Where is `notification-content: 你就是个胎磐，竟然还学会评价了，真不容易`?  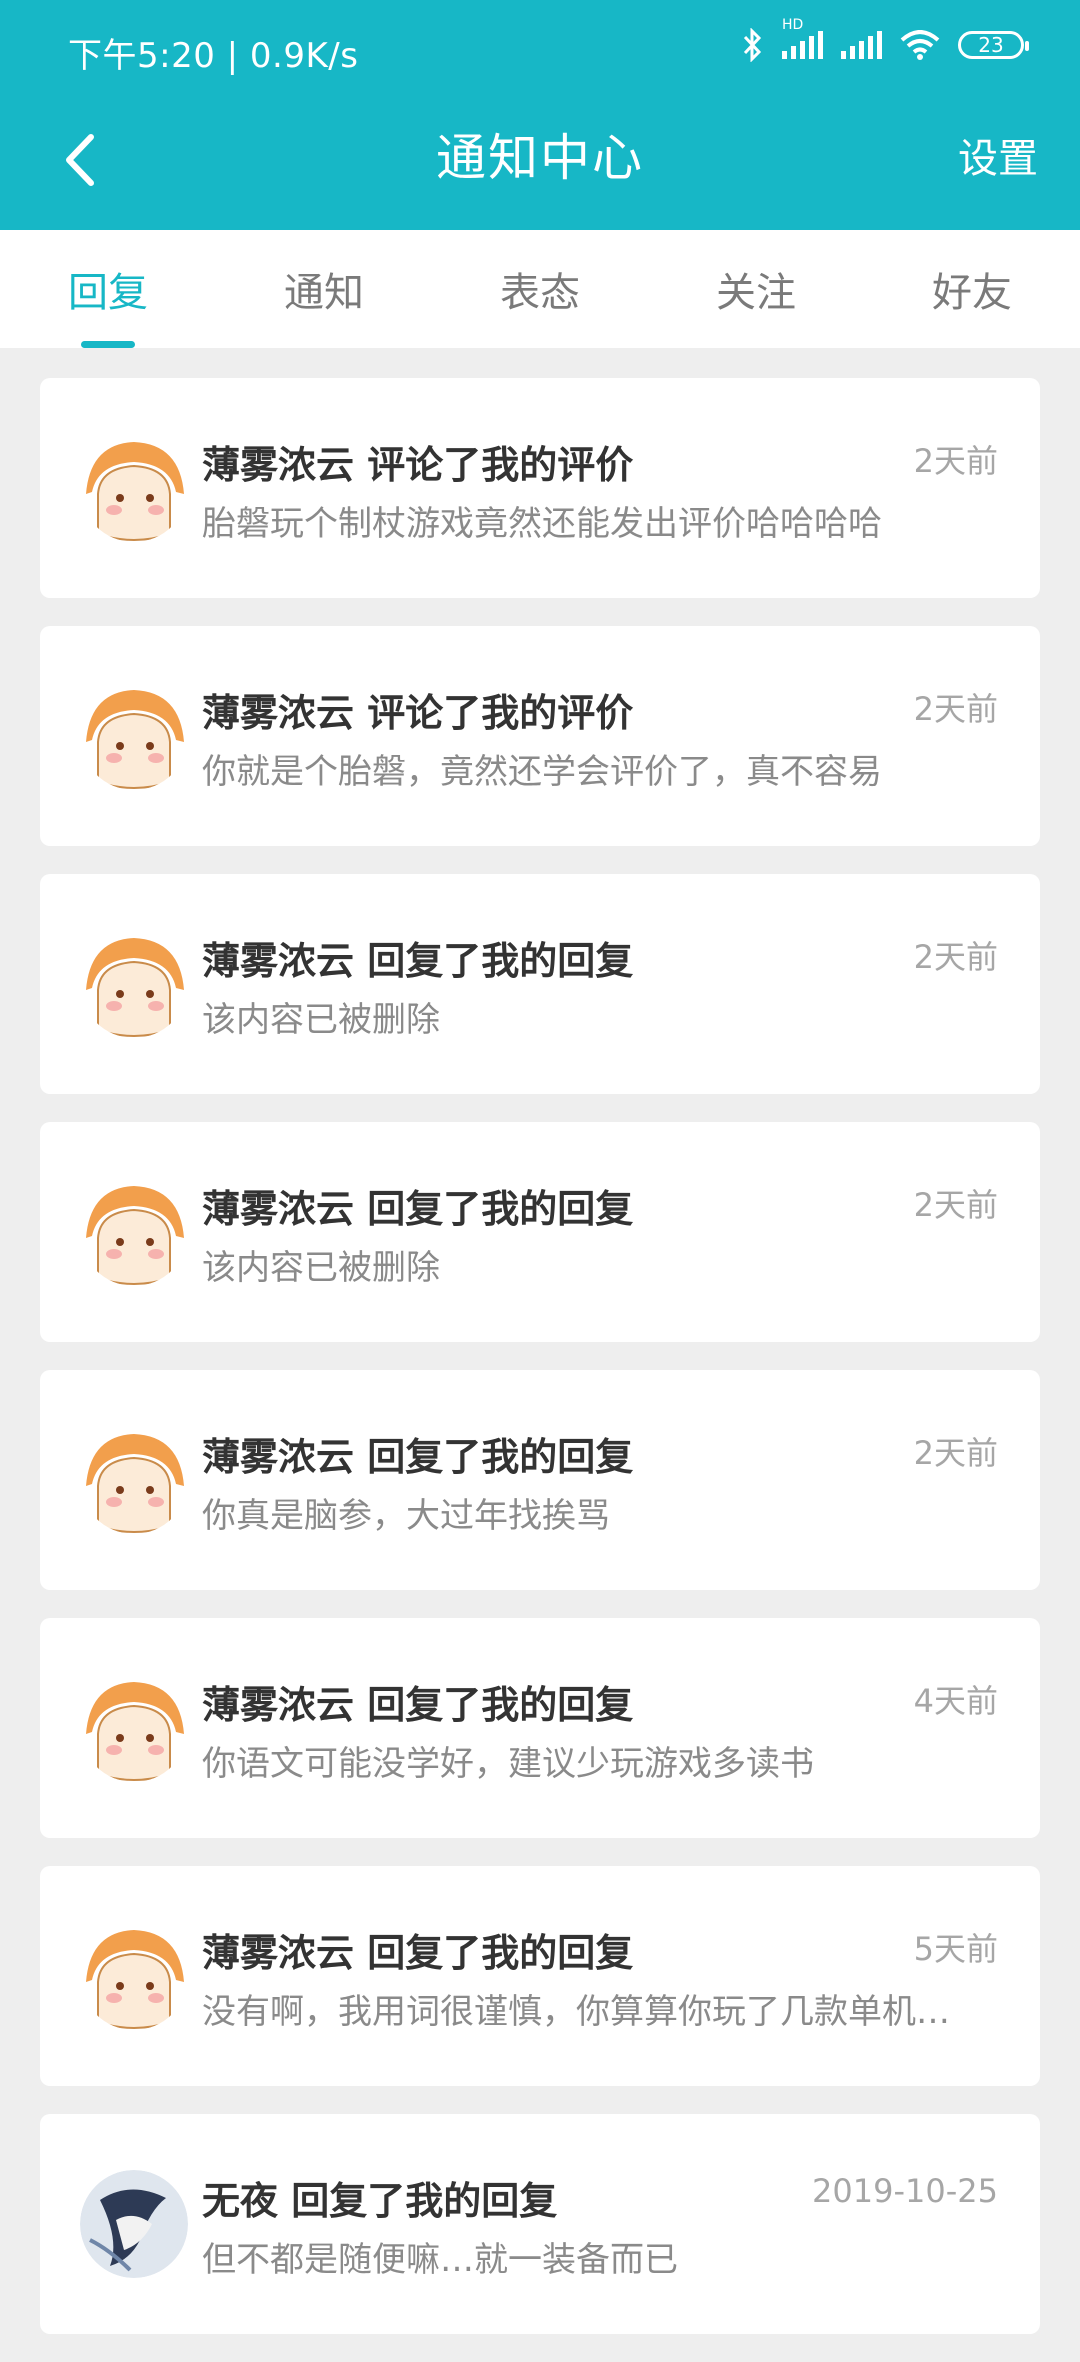 notification-content: 你就是个胎磐，竟然还学会评价了，真不容易 is located at coordinates (542, 772).